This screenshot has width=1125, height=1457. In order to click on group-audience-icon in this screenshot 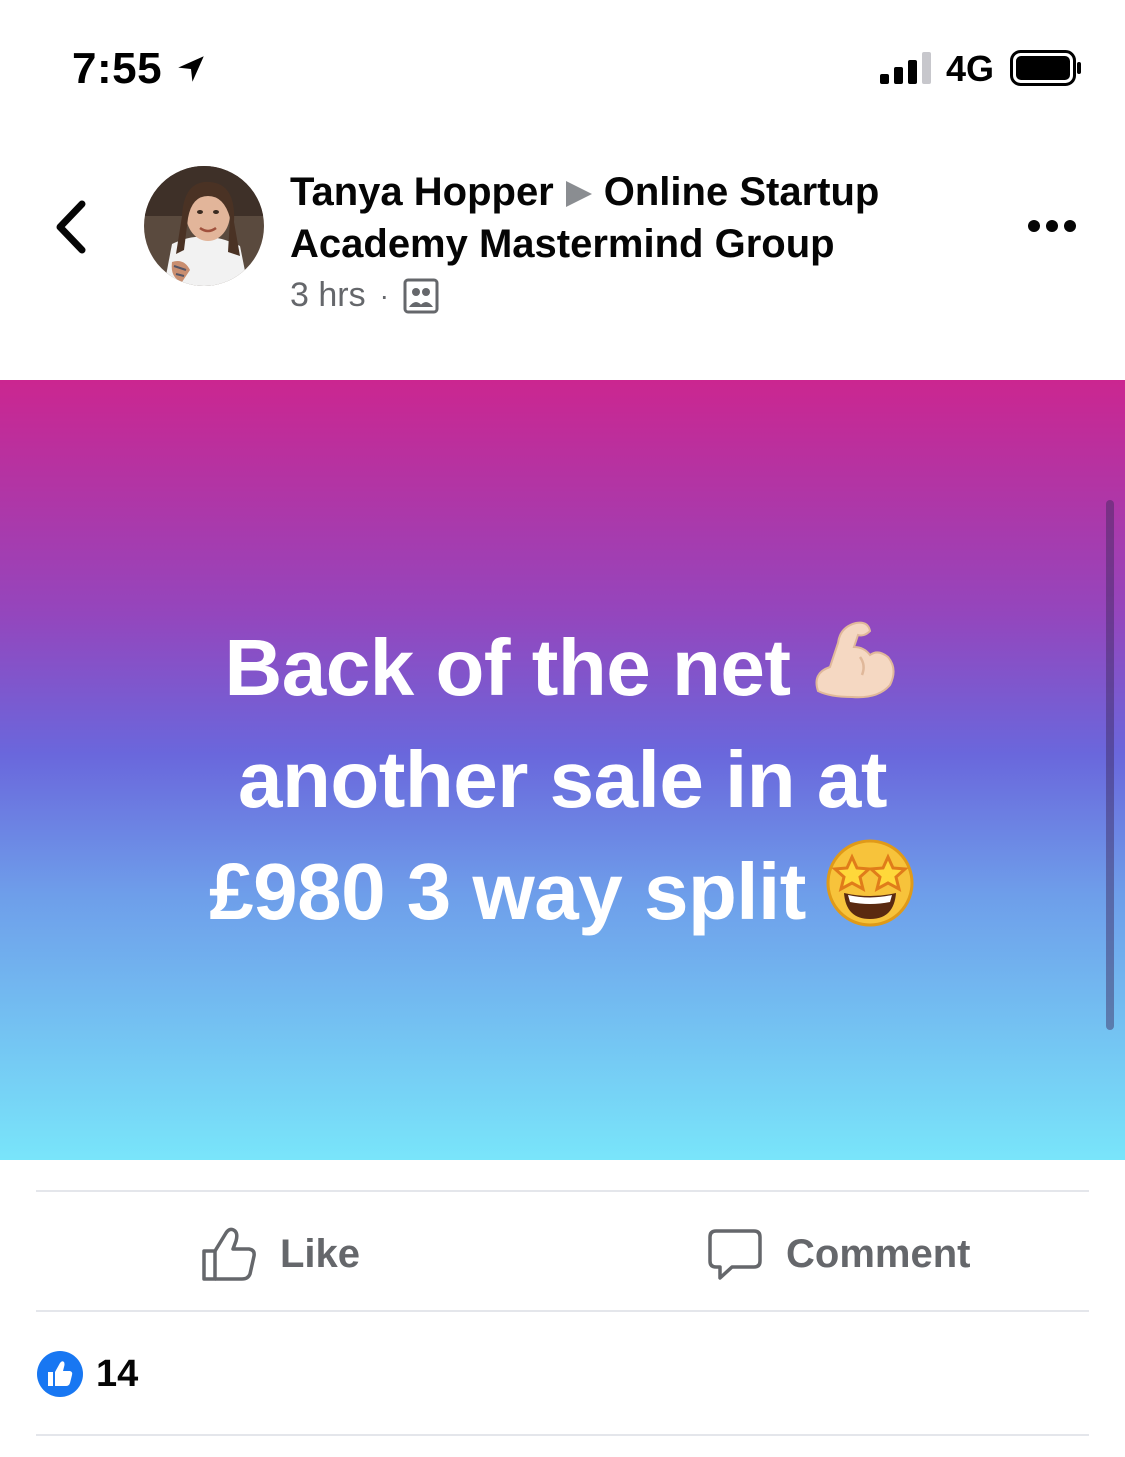, I will do `click(421, 295)`.